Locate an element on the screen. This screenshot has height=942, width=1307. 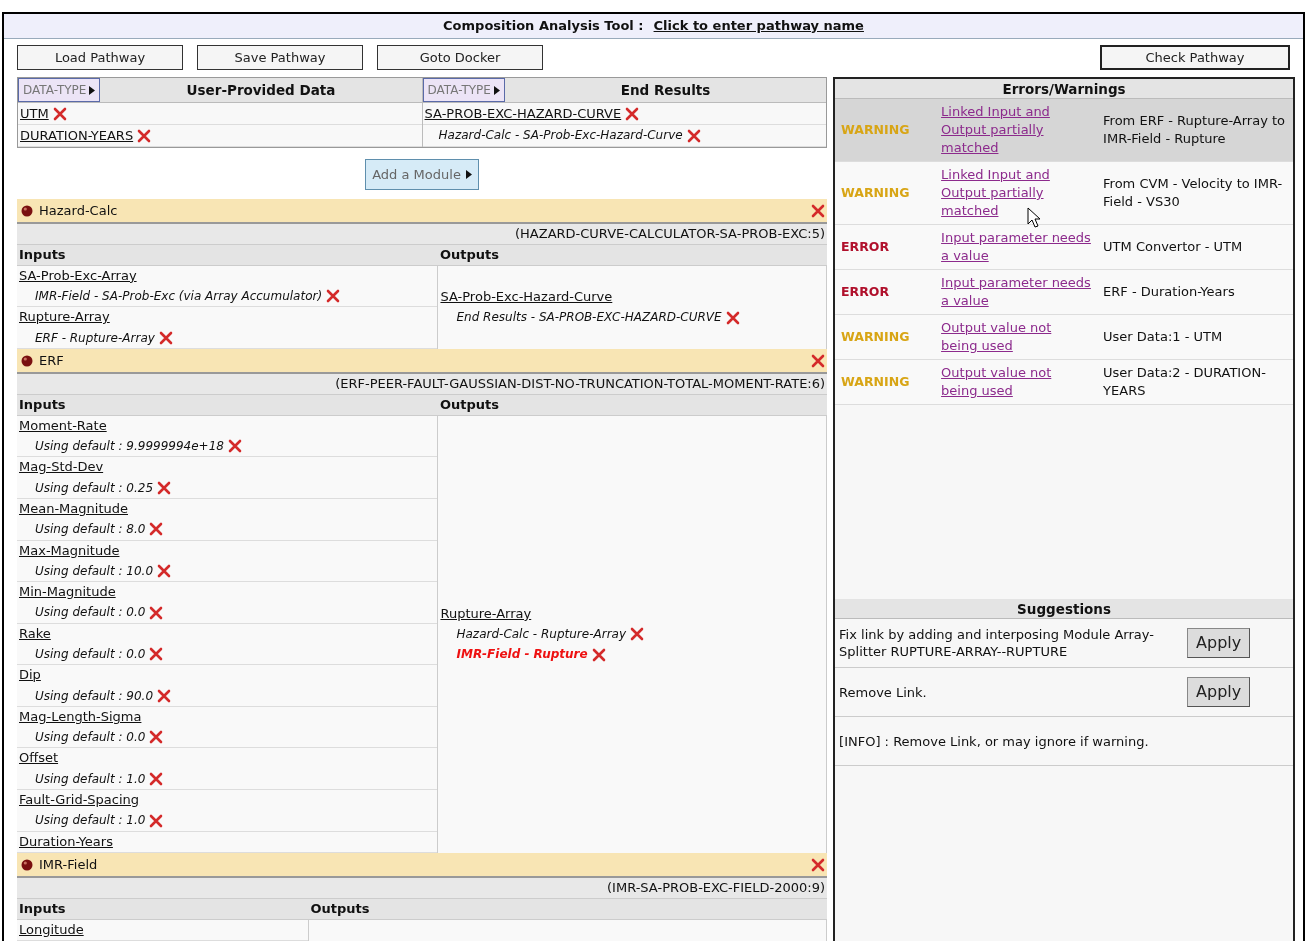
toolbar-button: Goto Docker is located at coordinates (460, 57).